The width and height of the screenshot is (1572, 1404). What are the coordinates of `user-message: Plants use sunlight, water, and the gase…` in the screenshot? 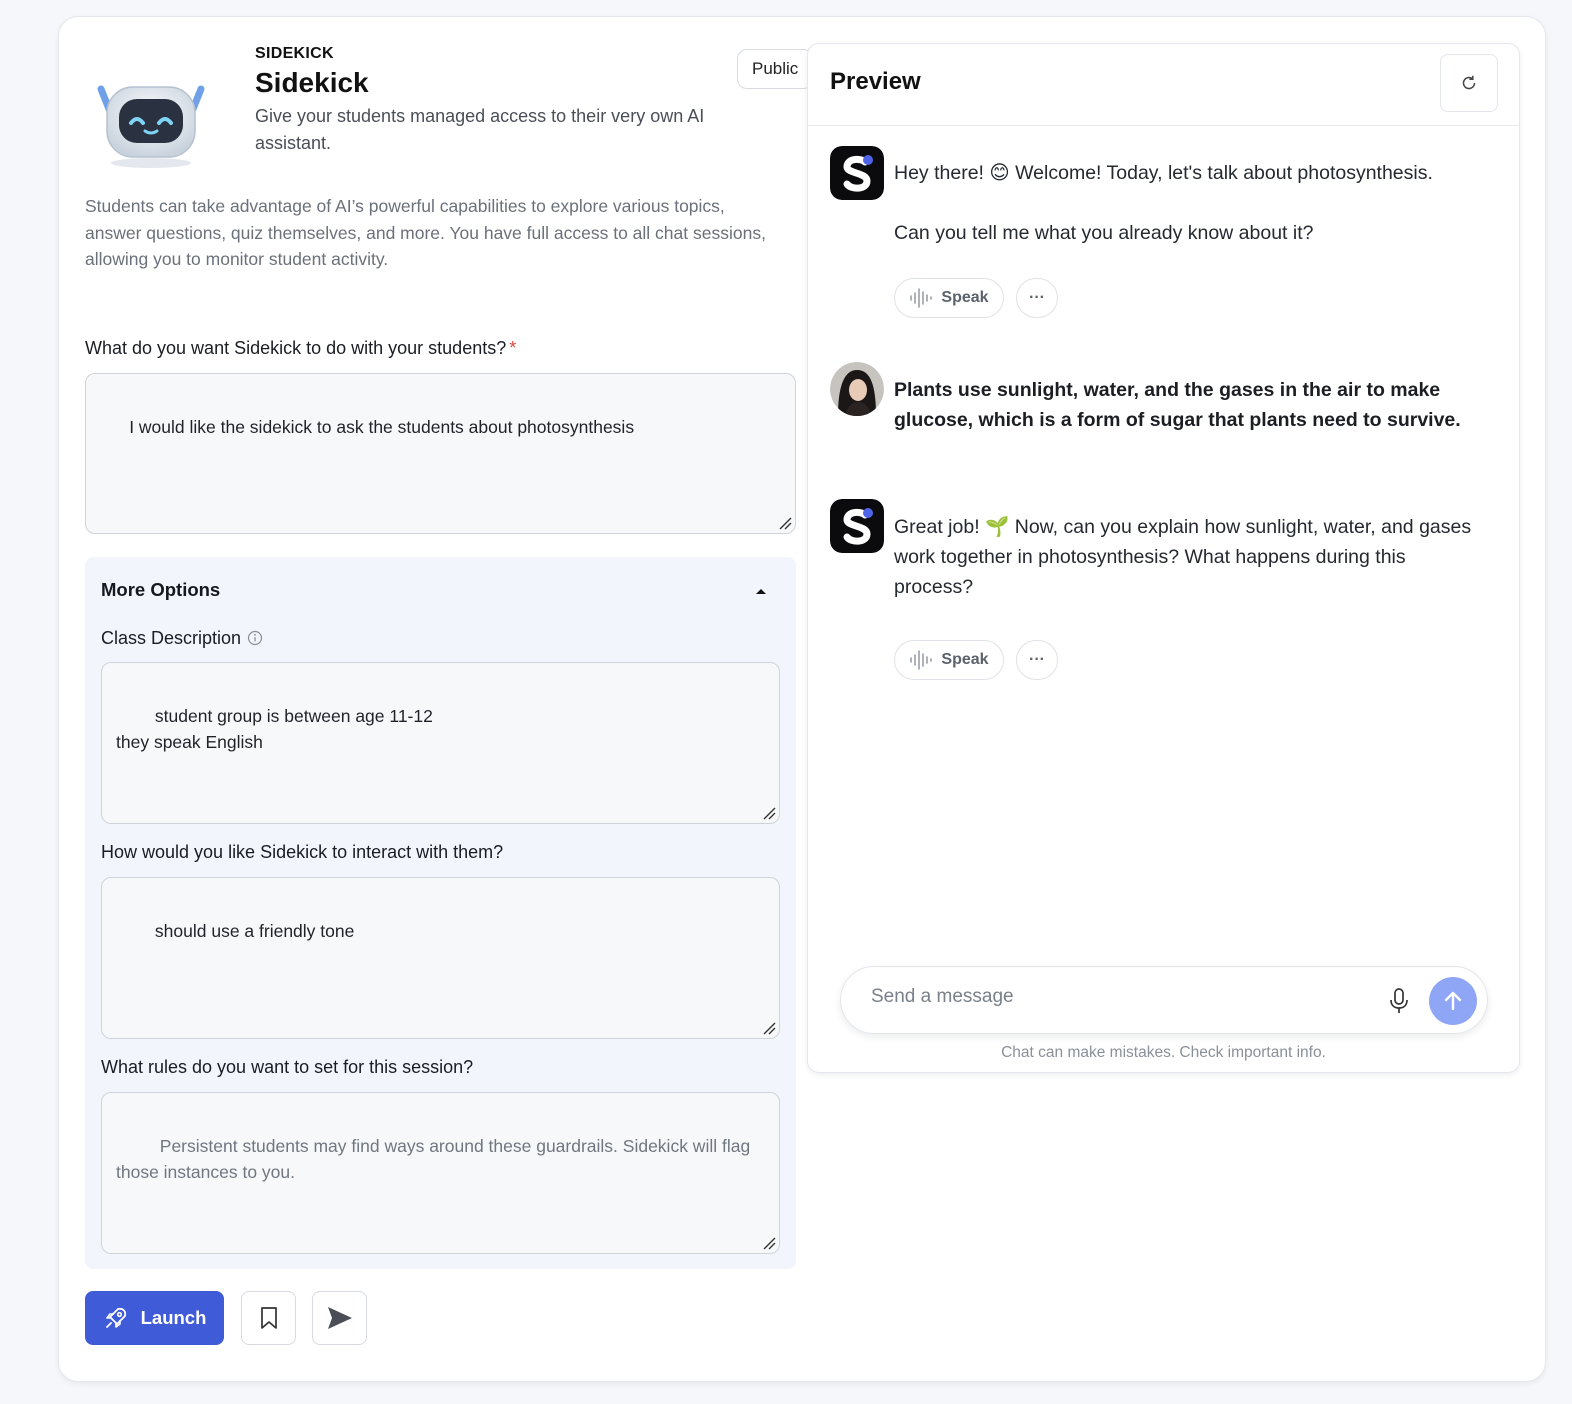 It's located at (1177, 405).